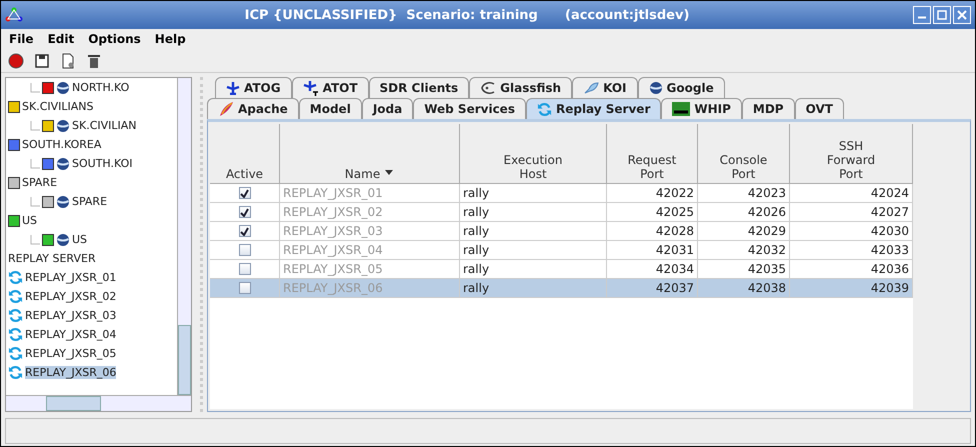 Image resolution: width=976 pixels, height=447 pixels. What do you see at coordinates (469, 108) in the screenshot?
I see `tab: Web Services` at bounding box center [469, 108].